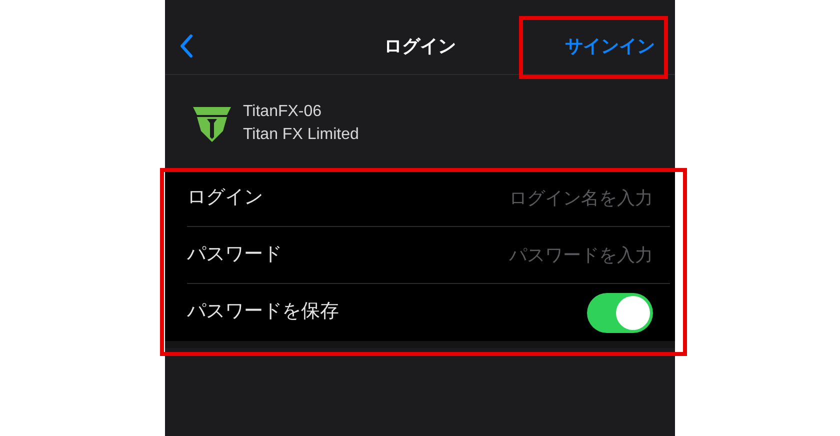  I want to click on server-name: TitanFX-06, so click(283, 112).